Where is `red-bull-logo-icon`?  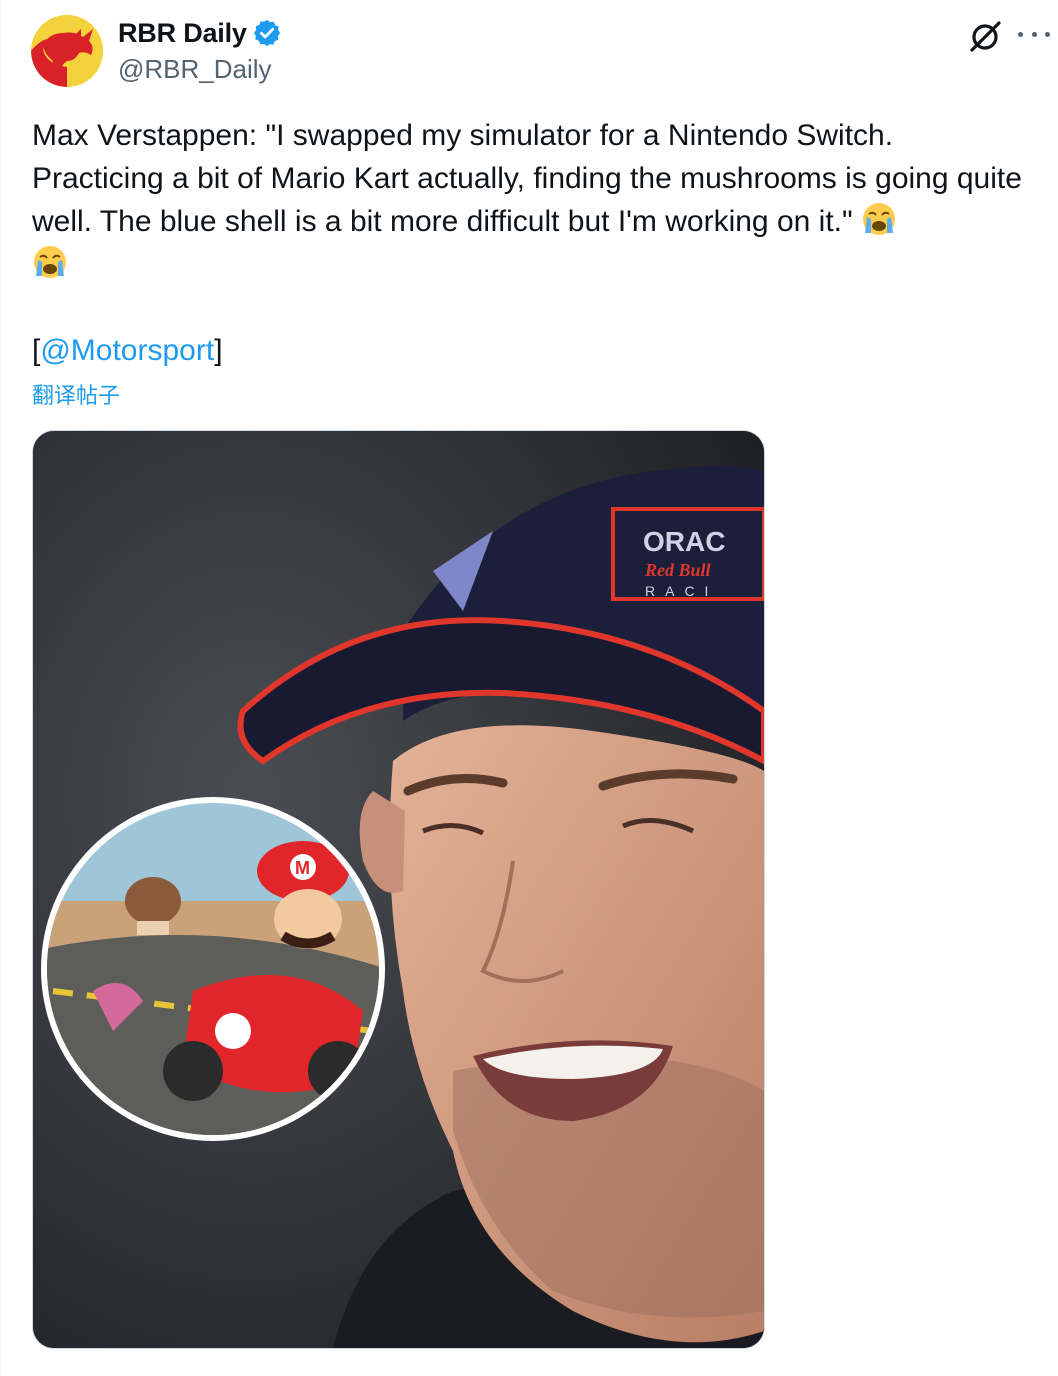 red-bull-logo-icon is located at coordinates (67, 51).